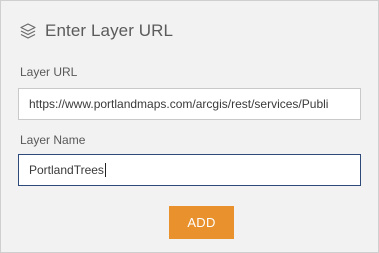  I want to click on panel-title: Enter Layer URL, so click(109, 30).